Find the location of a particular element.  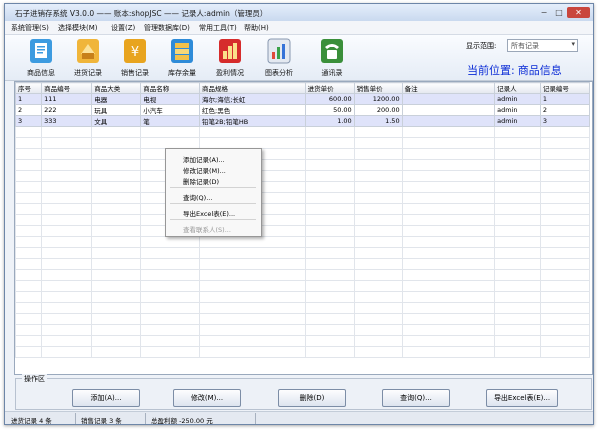

toolbar-sales-record: ¥ 销售记录 is located at coordinates (135, 58).